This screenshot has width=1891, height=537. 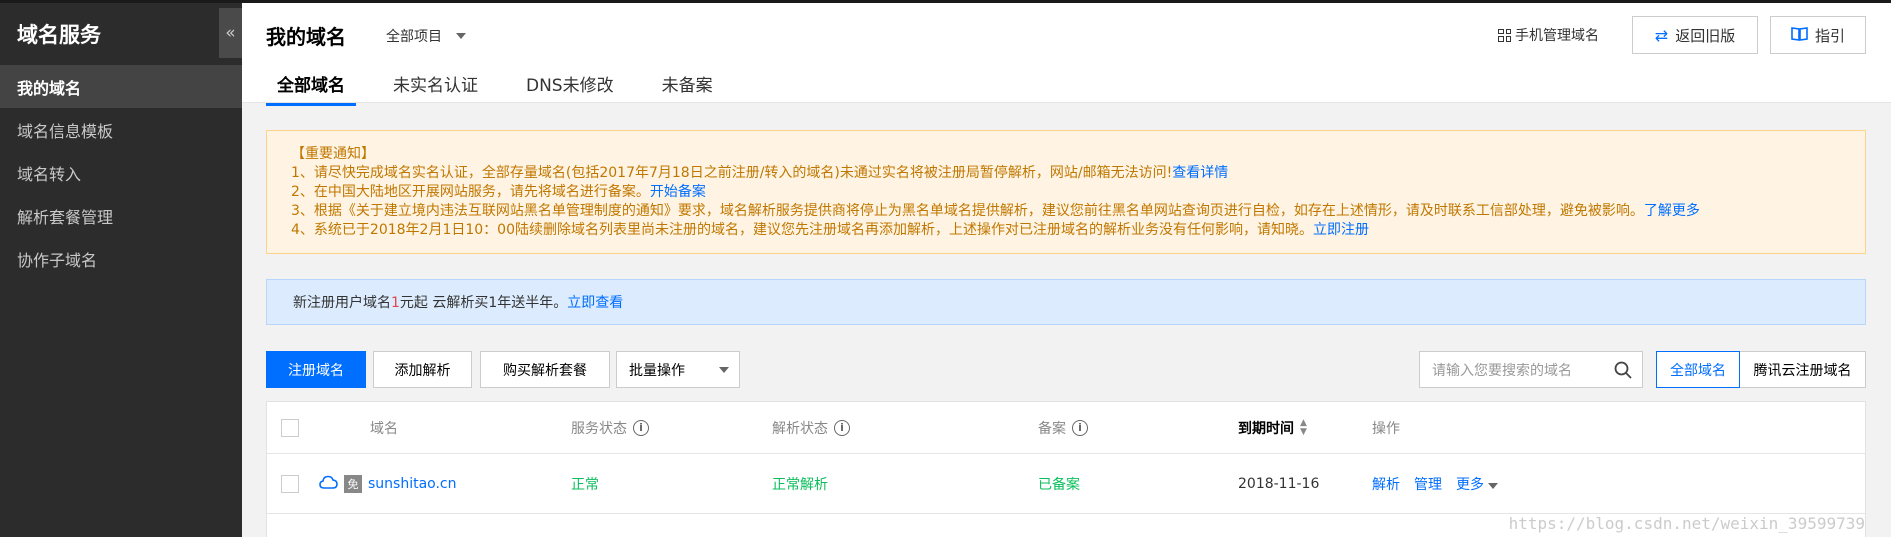 What do you see at coordinates (1341, 230) in the screenshot?
I see `register-now-link: 立即注册` at bounding box center [1341, 230].